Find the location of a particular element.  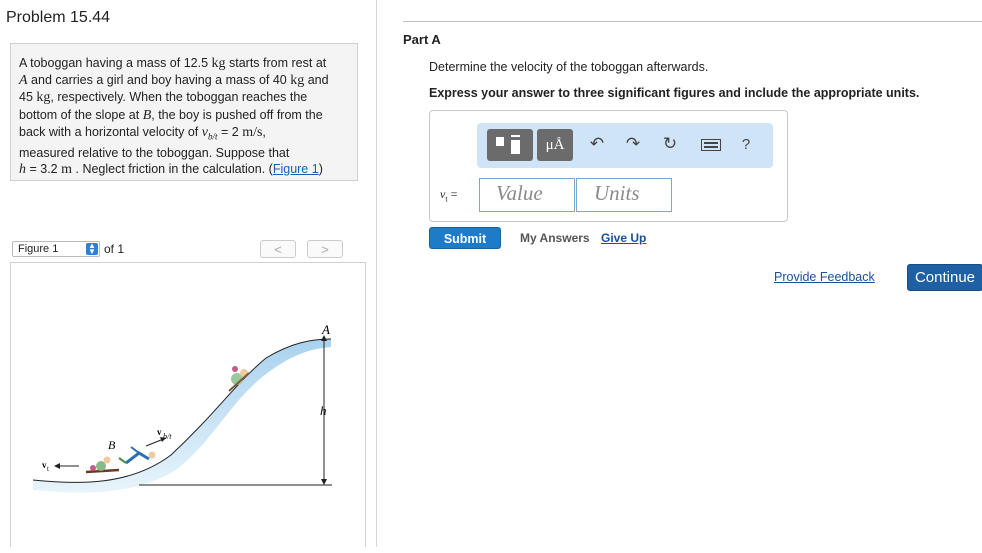

submit-button: Submit is located at coordinates (465, 238).